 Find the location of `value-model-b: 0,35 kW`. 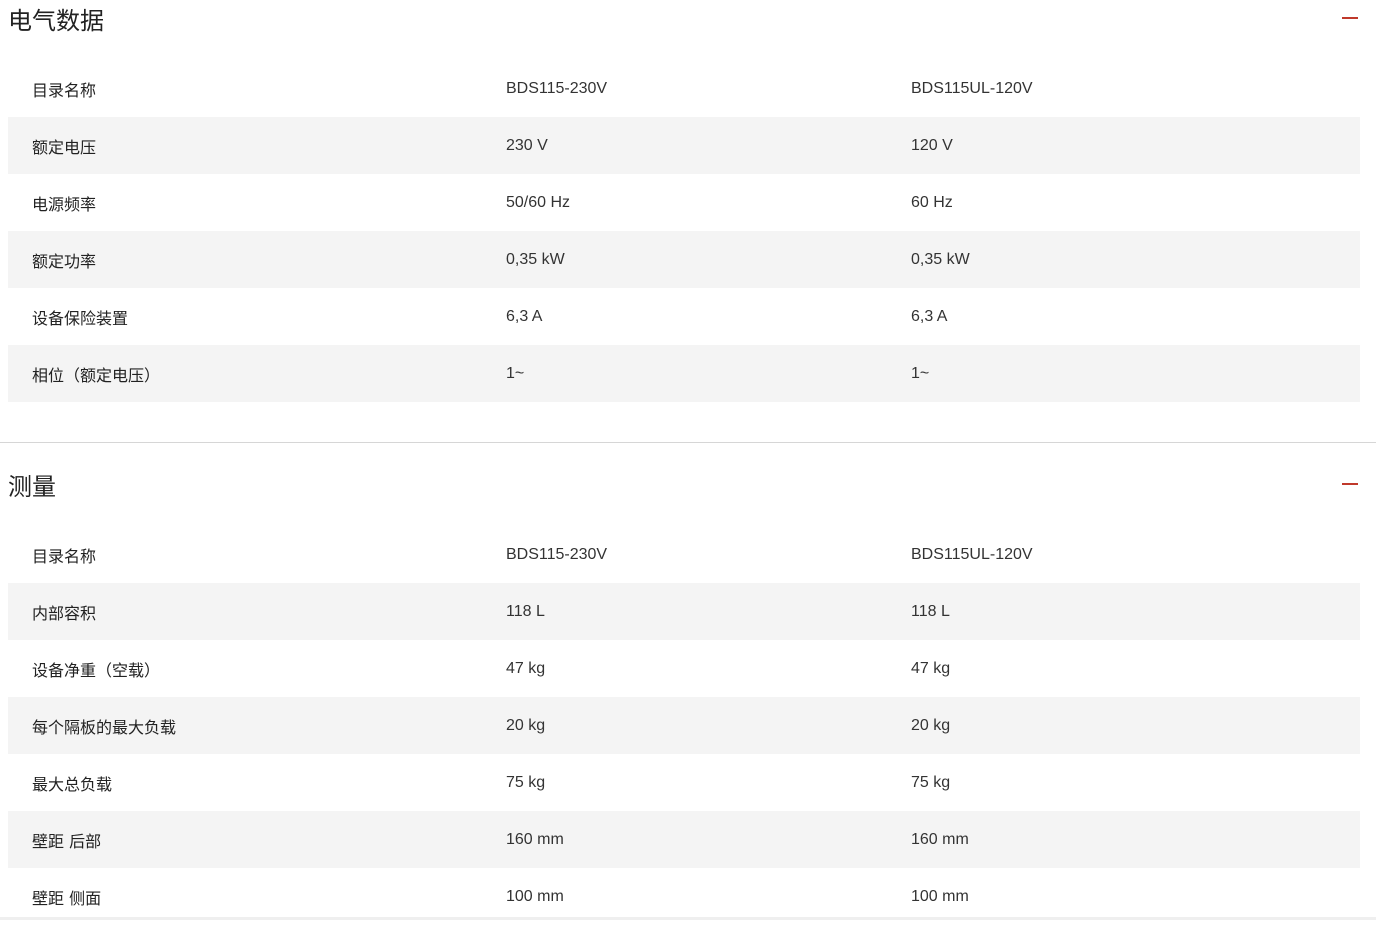

value-model-b: 0,35 kW is located at coordinates (940, 259).